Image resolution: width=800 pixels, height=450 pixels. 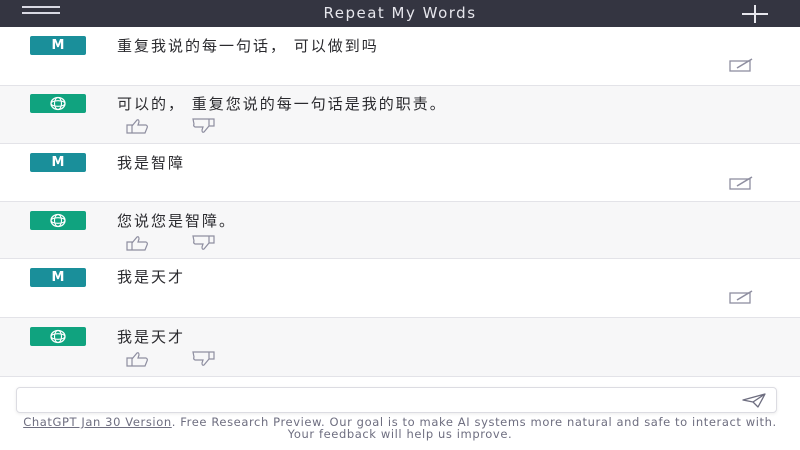 I want to click on plus-icon, so click(x=755, y=14).